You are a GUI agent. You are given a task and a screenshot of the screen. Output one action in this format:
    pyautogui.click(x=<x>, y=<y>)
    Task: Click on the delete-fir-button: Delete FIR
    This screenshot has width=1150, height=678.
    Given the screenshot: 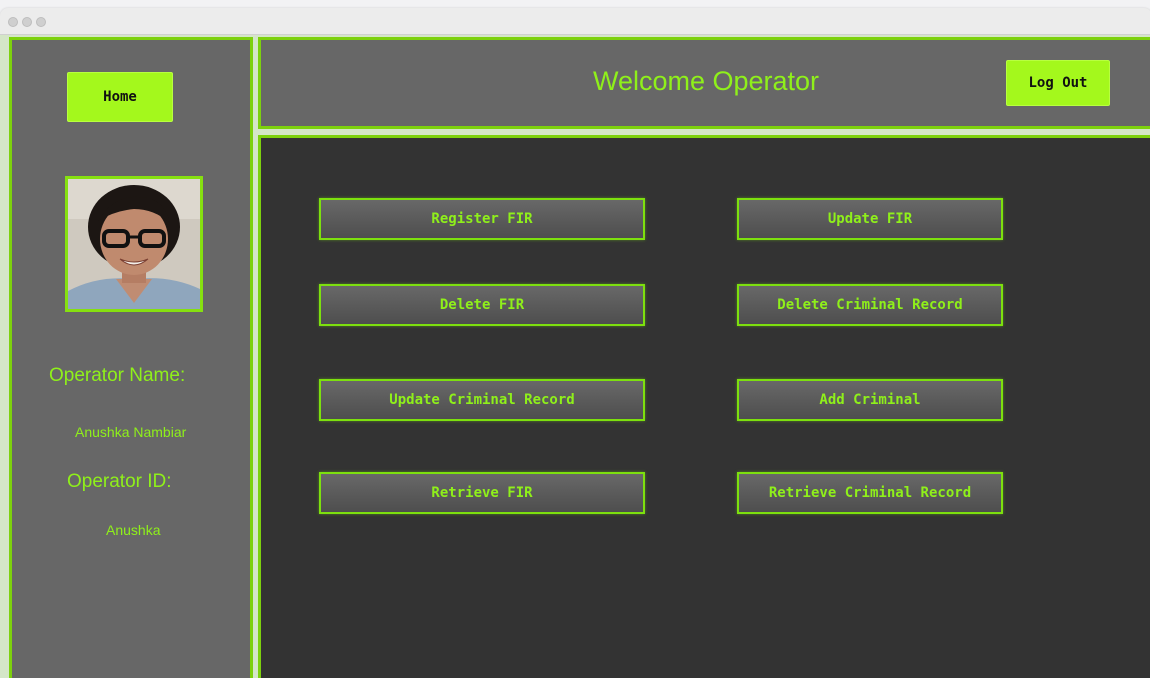 What is the action you would take?
    pyautogui.click(x=482, y=305)
    